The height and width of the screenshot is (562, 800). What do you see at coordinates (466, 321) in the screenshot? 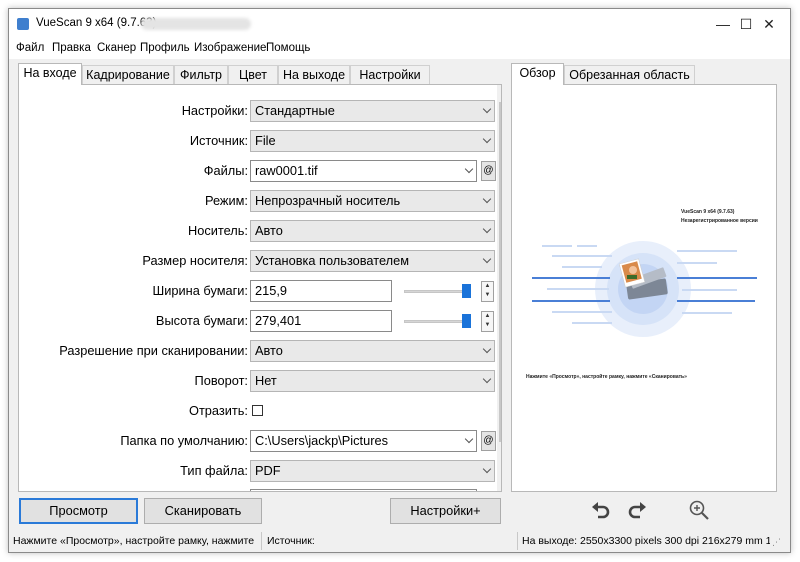
I see `paper-height-slider-thumb` at bounding box center [466, 321].